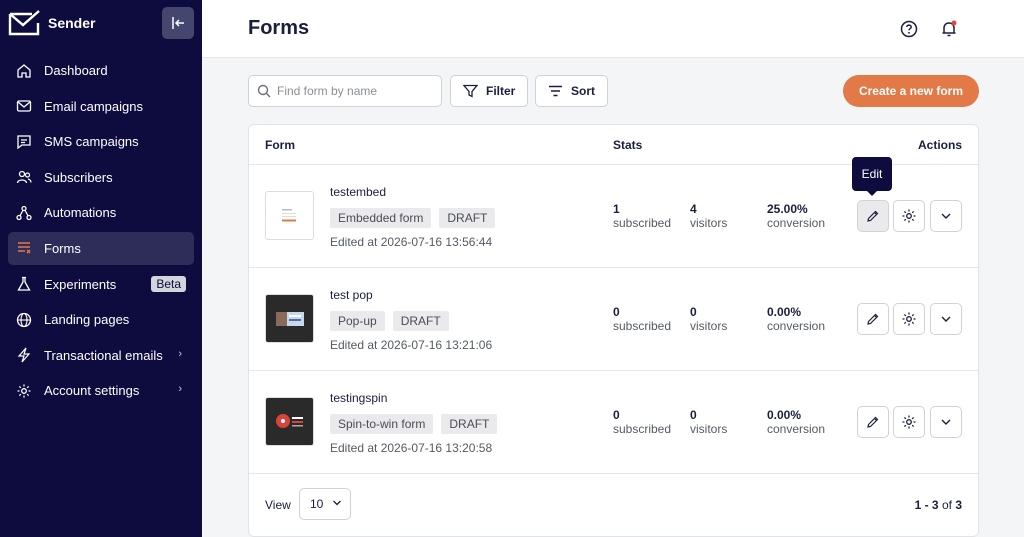  I want to click on stat-value: 4, so click(693, 209).